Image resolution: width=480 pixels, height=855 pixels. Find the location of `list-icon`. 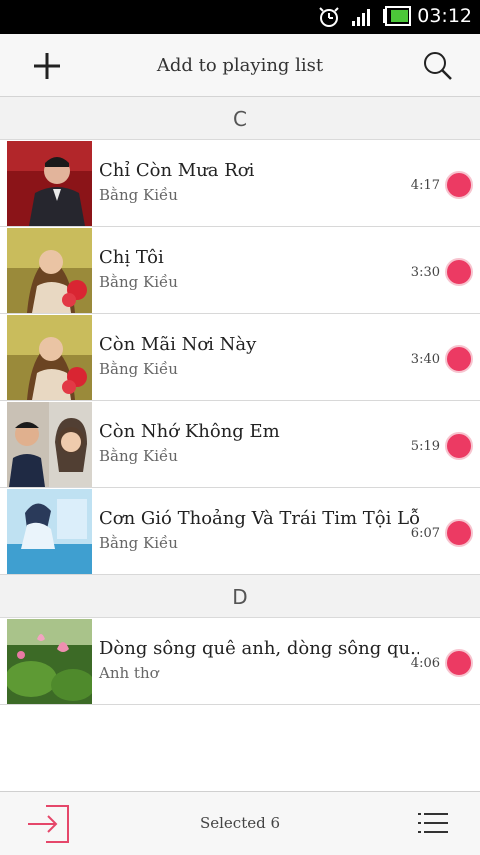

list-icon is located at coordinates (433, 823).